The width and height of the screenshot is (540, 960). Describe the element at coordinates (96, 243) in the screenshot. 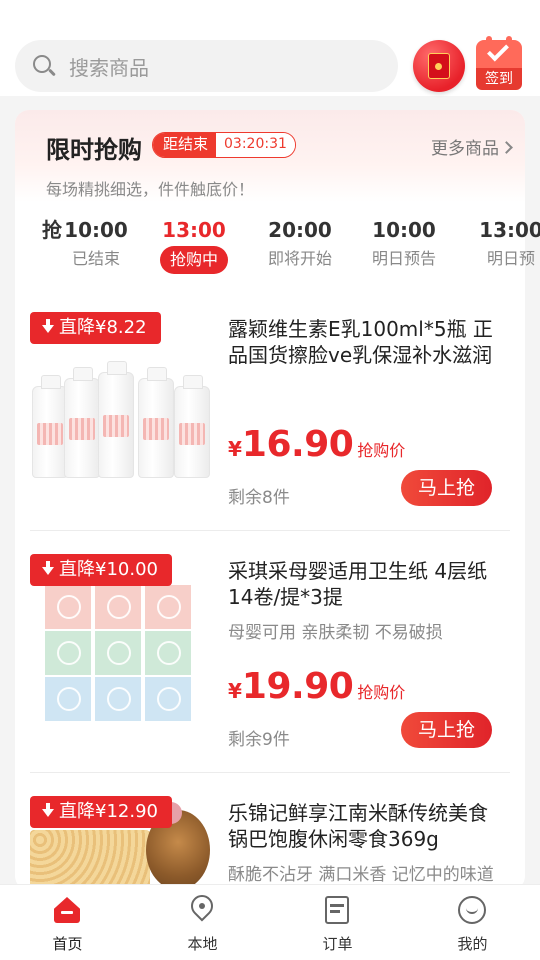

I see `session-tab: 10:00 已结束` at that location.